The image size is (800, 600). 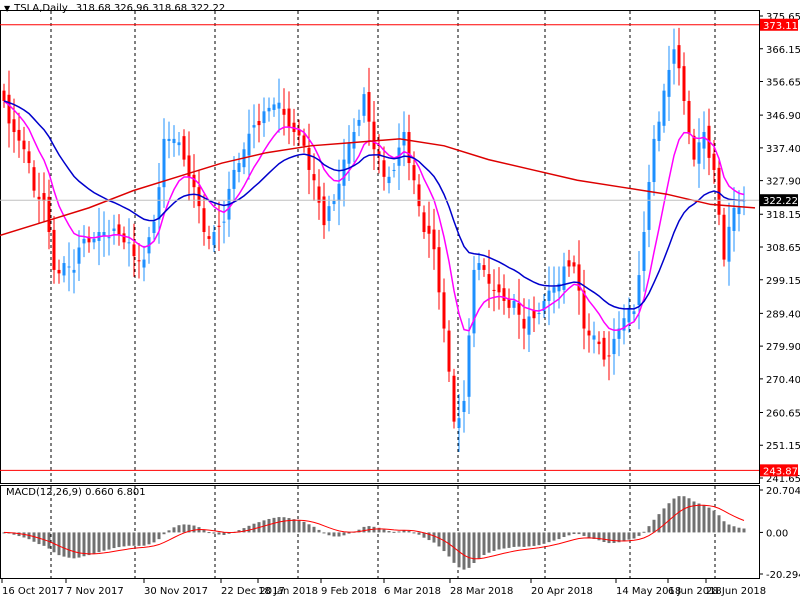 What do you see at coordinates (783, 491) in the screenshot?
I see `macd-tick-label: 20.704` at bounding box center [783, 491].